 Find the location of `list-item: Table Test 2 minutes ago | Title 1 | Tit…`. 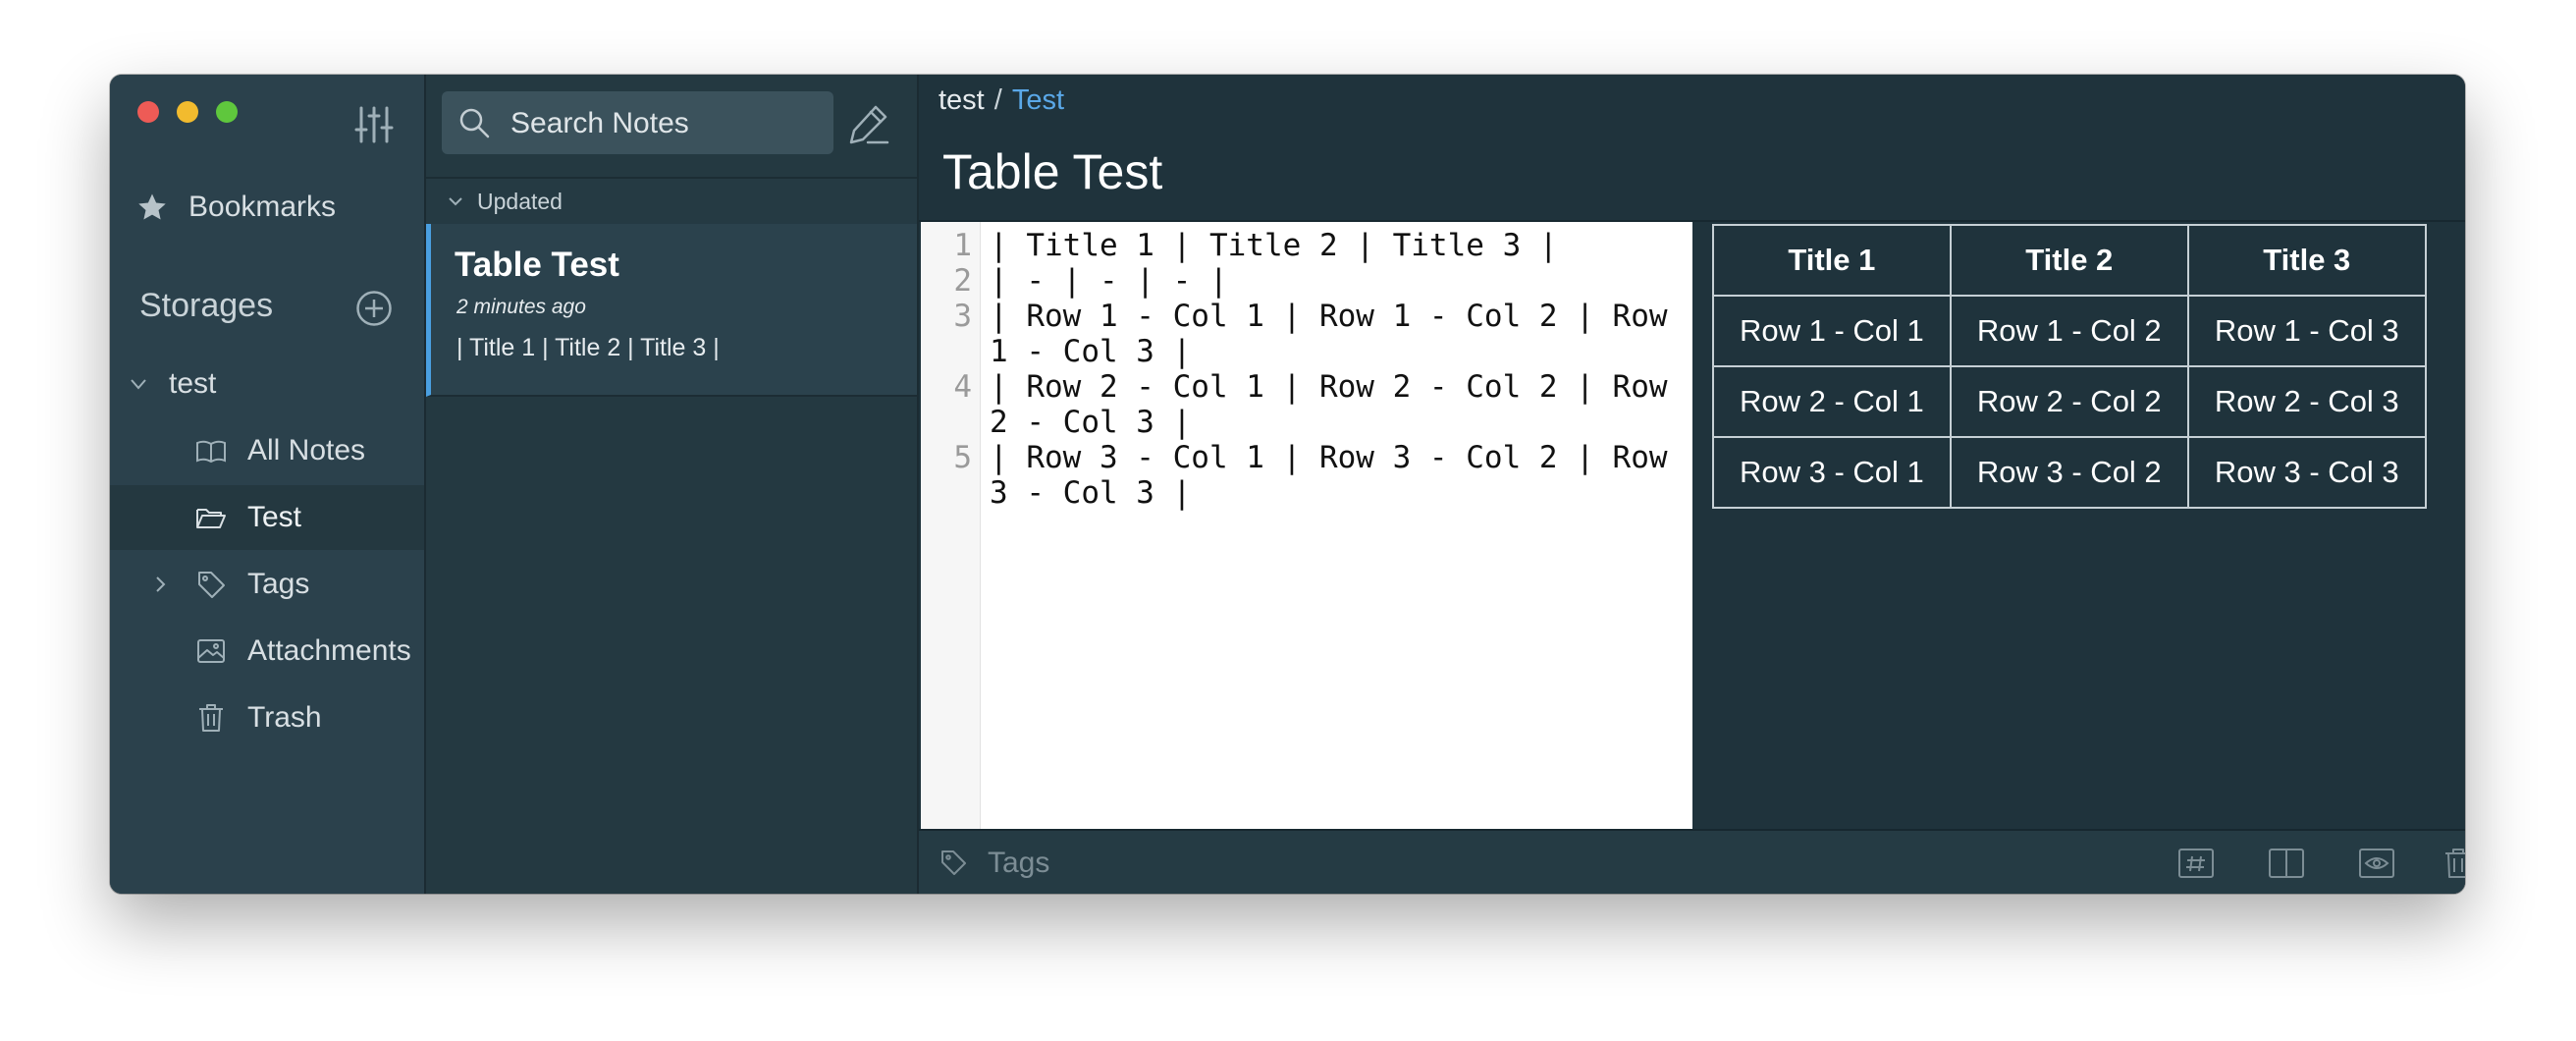

list-item: Table Test 2 minutes ago | Title 1 | Tit… is located at coordinates (671, 310).